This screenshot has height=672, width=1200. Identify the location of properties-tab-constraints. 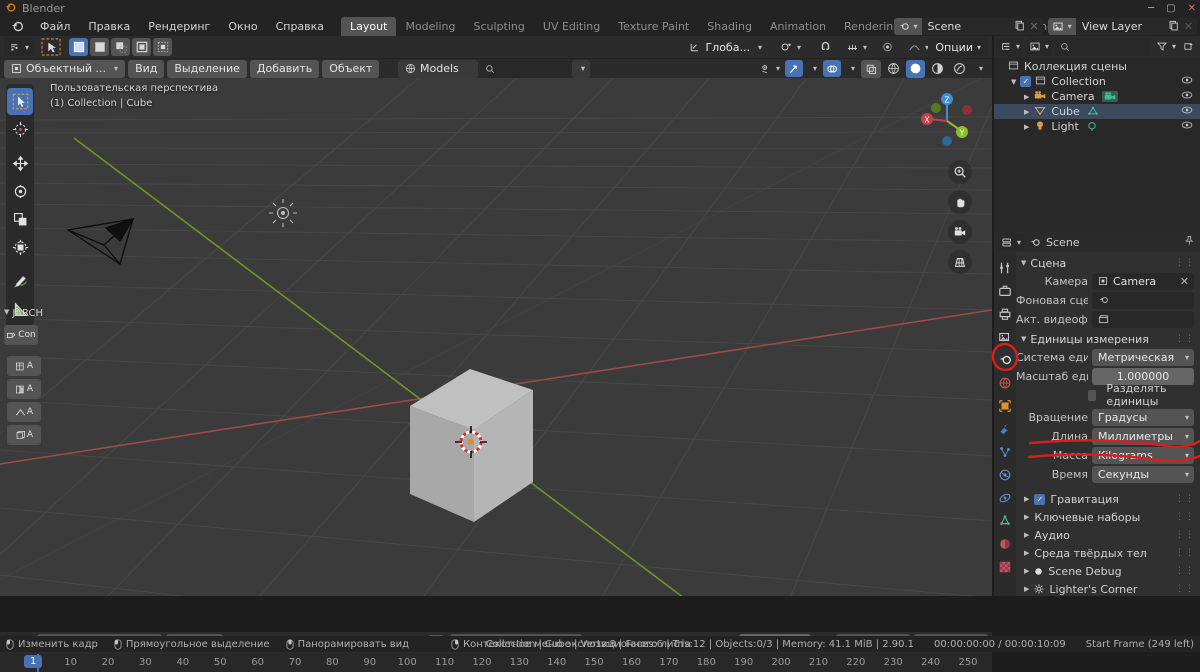
(1005, 497).